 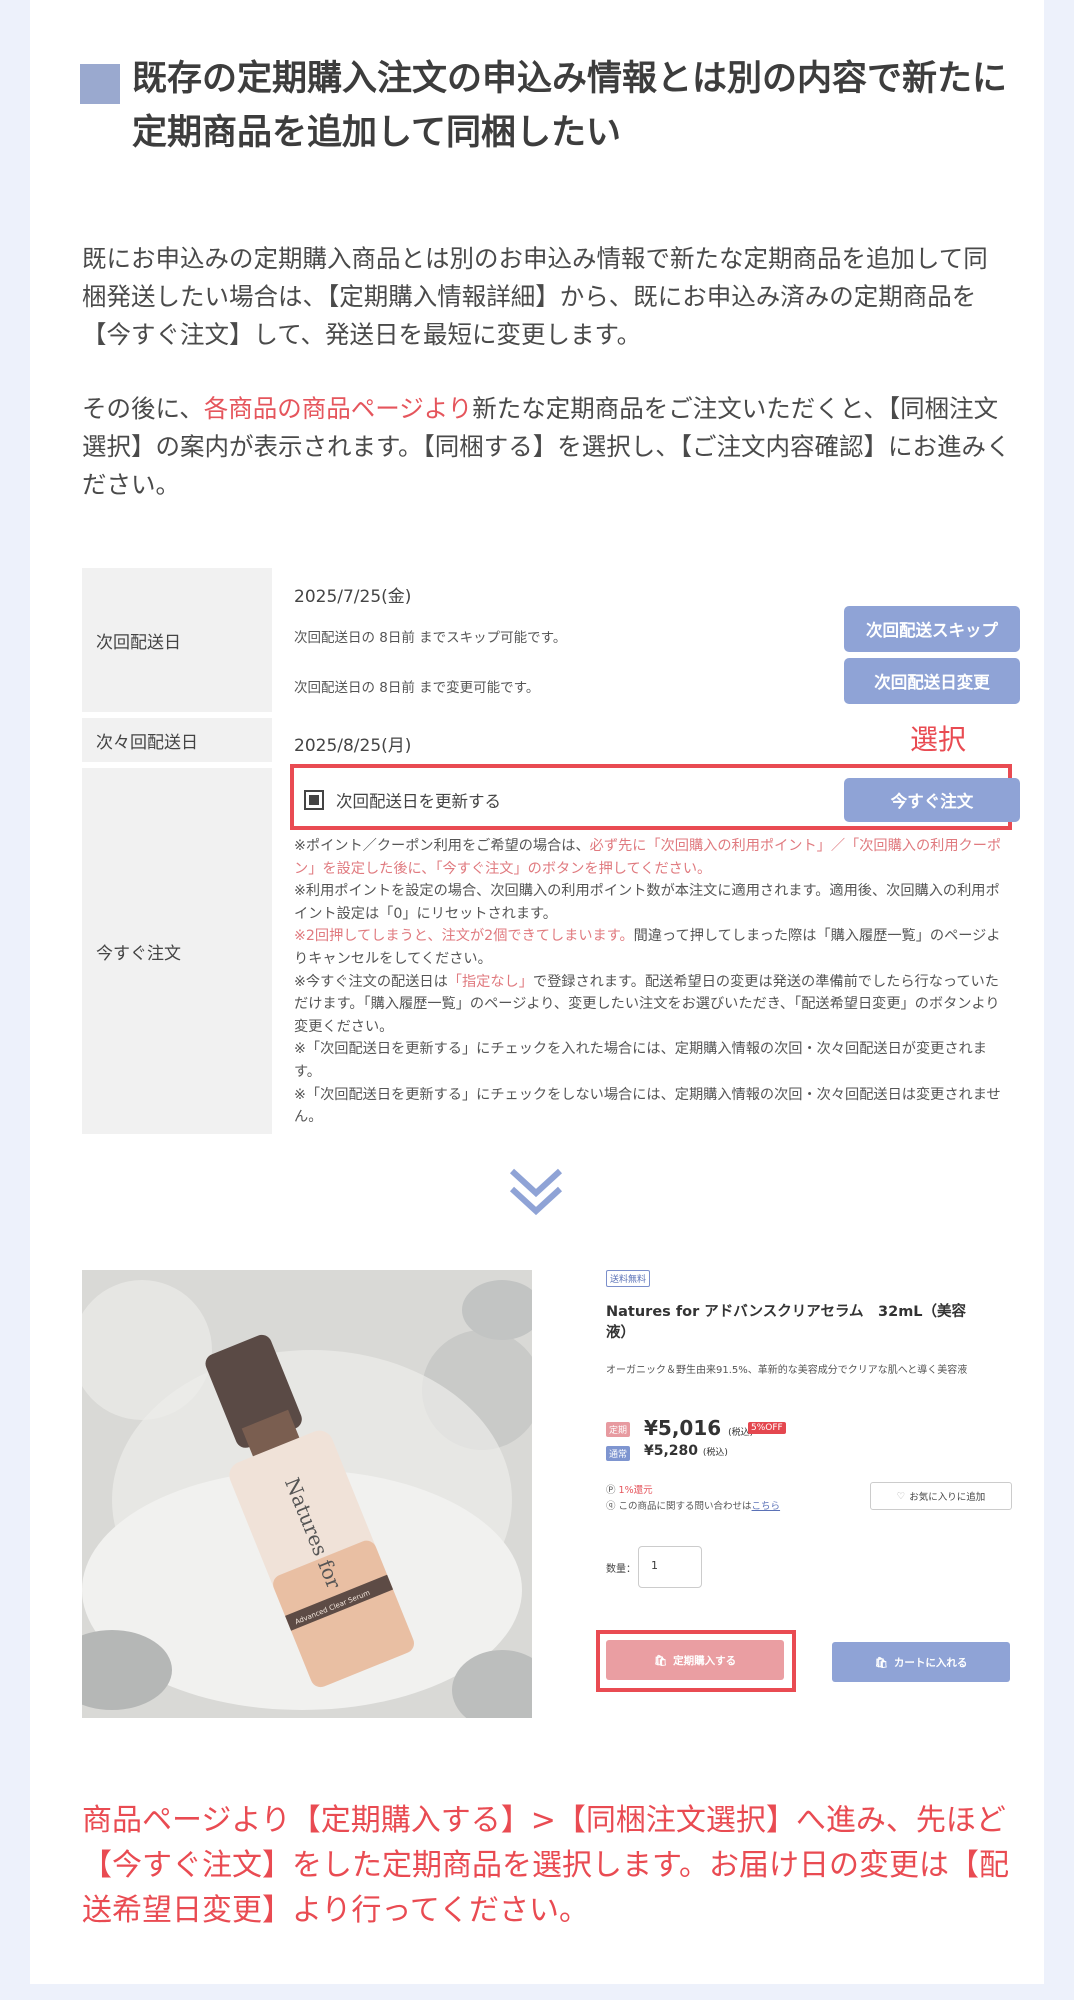 I want to click on change-note: 次回配送日の 8日前 まで変更可能です。, so click(x=417, y=688).